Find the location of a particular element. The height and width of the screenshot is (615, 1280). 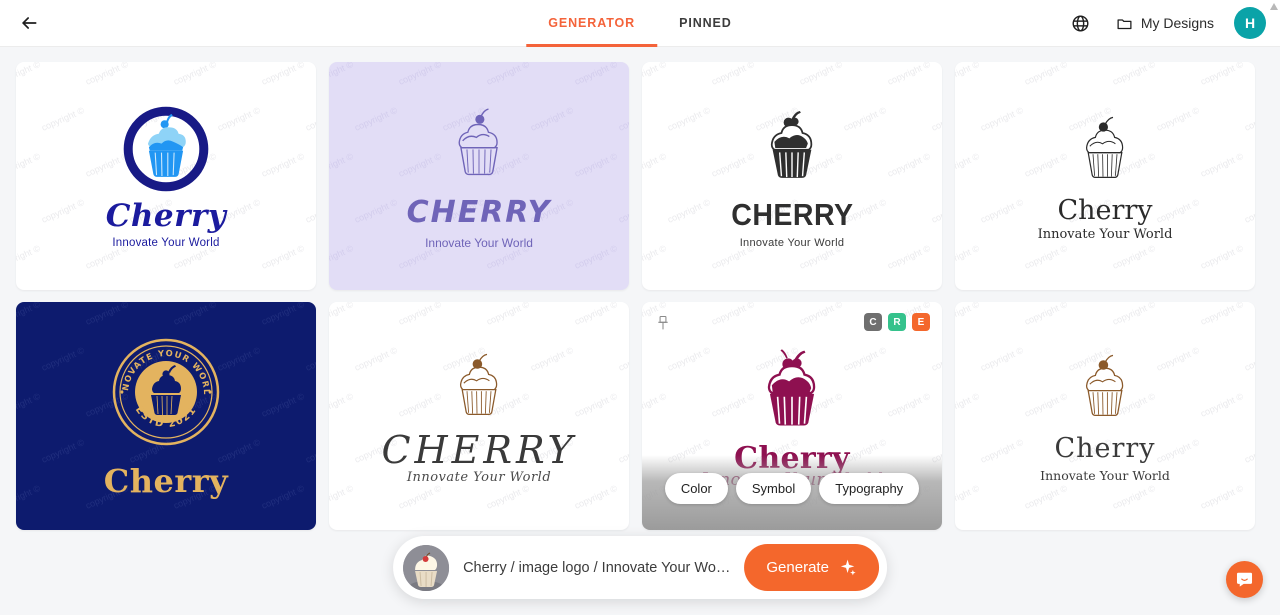

my-designs-button: My Designs is located at coordinates (1165, 23).